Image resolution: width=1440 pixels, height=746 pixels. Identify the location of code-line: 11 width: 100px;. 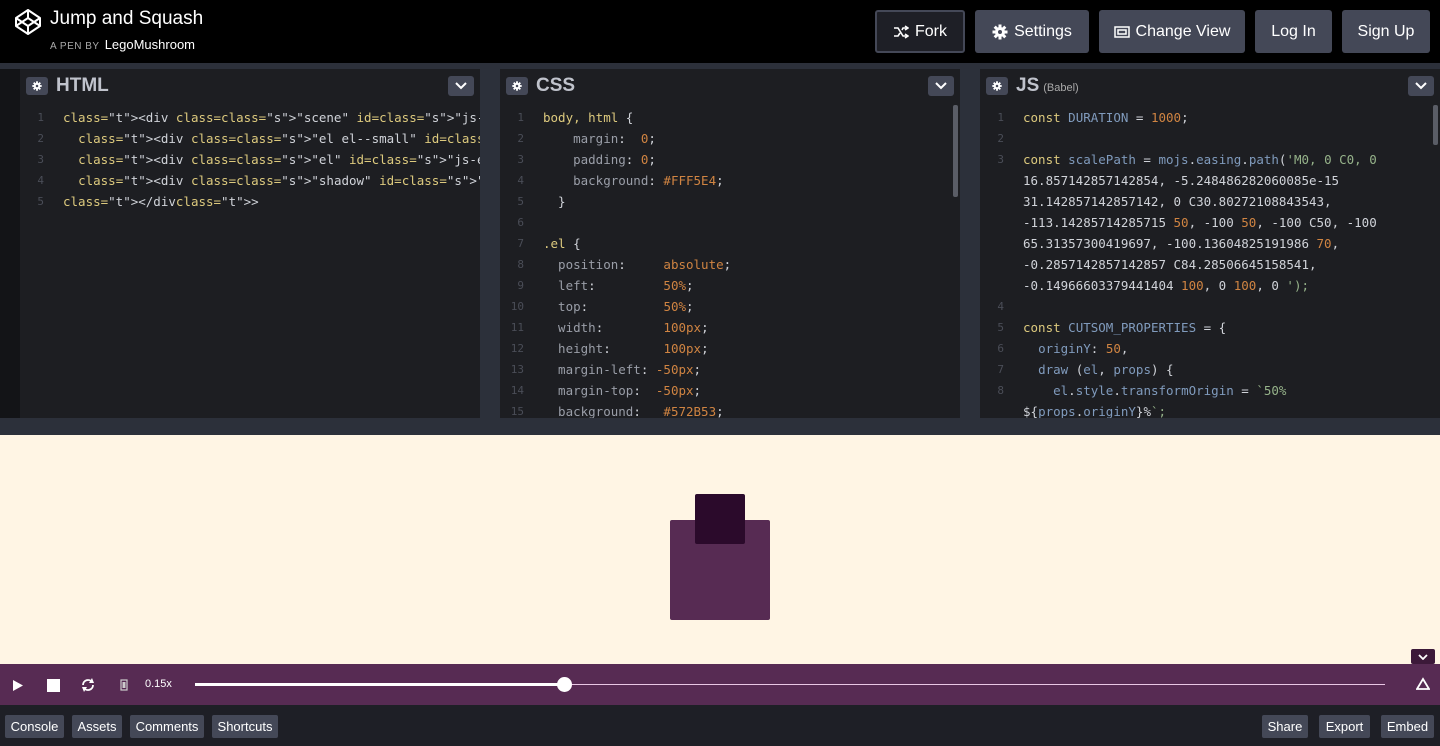
(730, 327).